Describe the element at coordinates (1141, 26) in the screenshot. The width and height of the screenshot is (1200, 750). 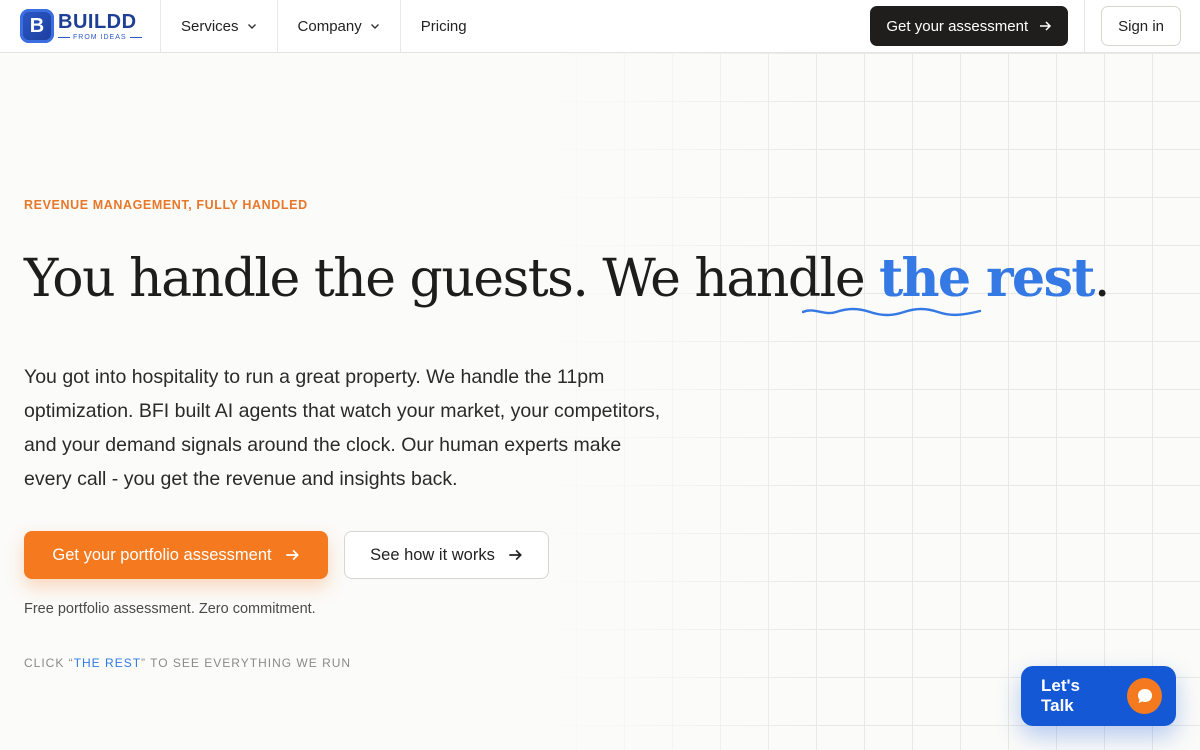
I see `sign-in-button: Sign in` at that location.